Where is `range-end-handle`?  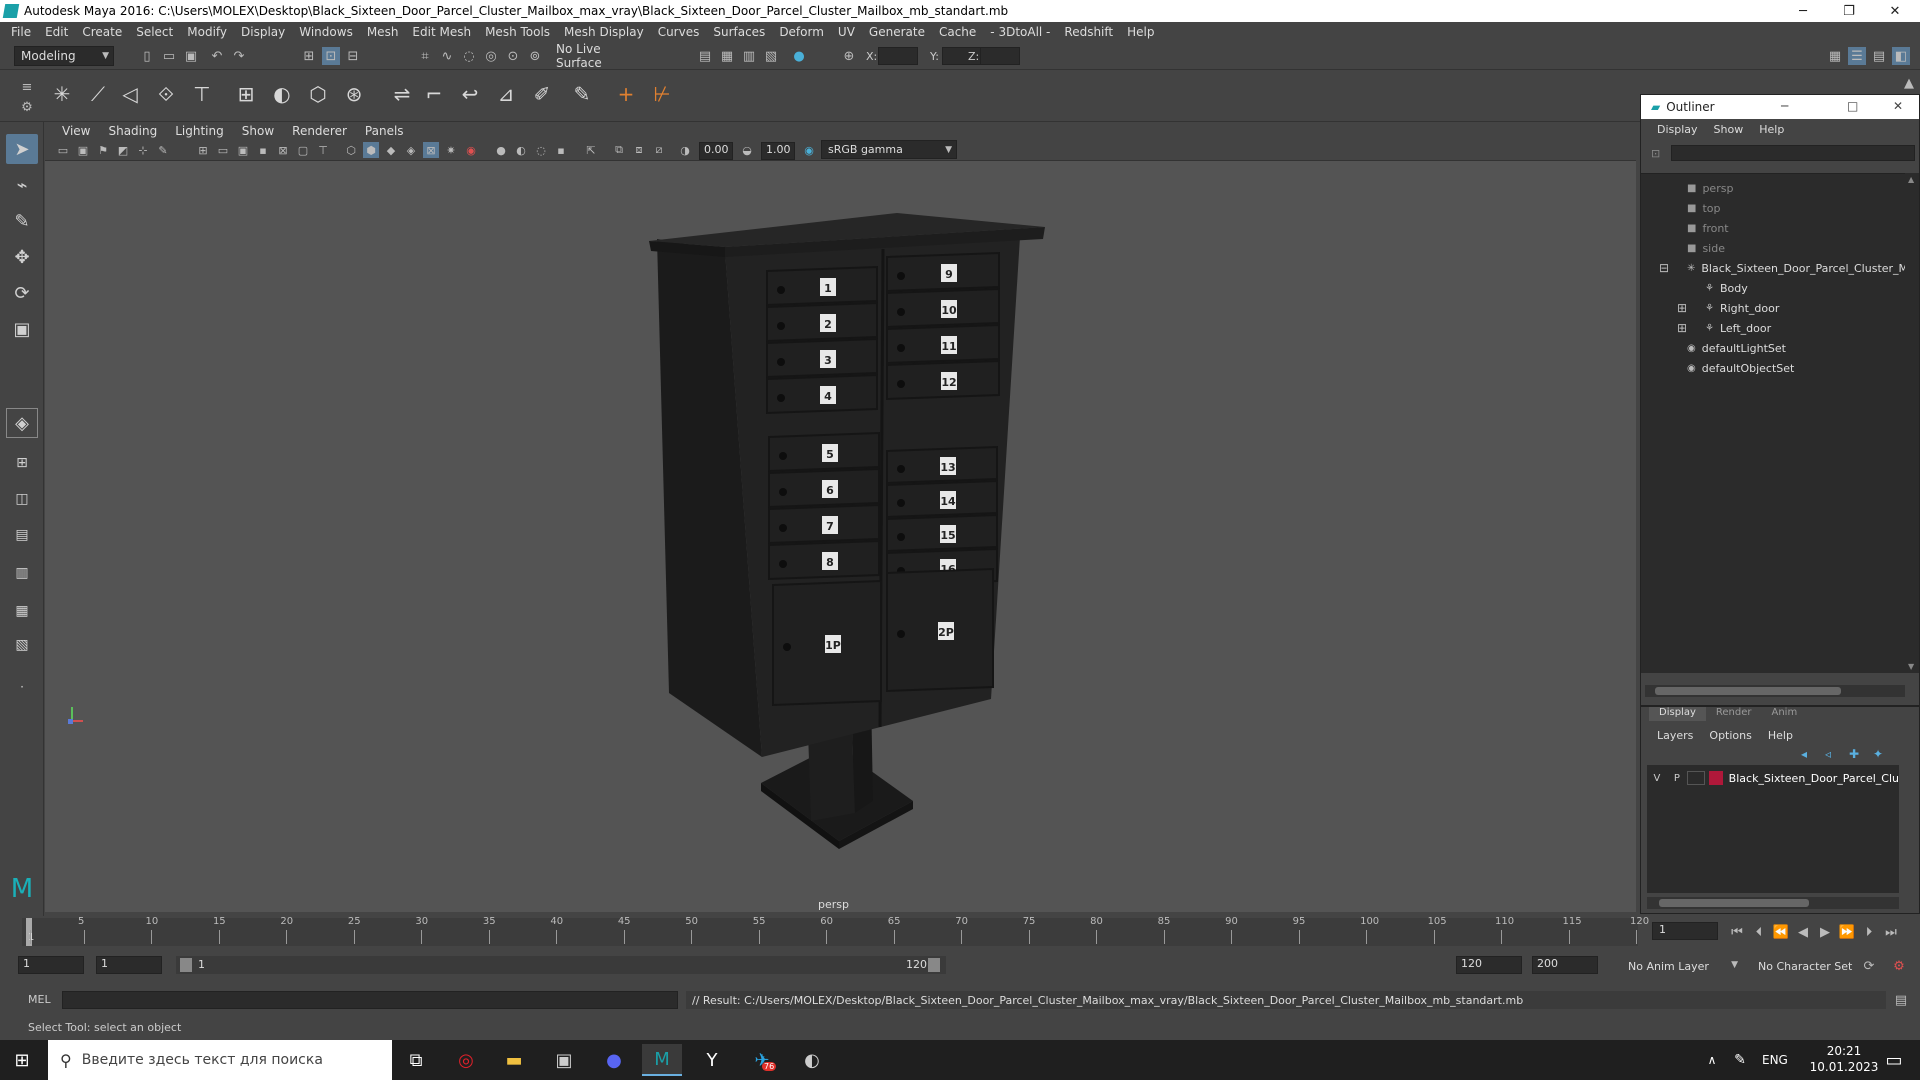 range-end-handle is located at coordinates (934, 965).